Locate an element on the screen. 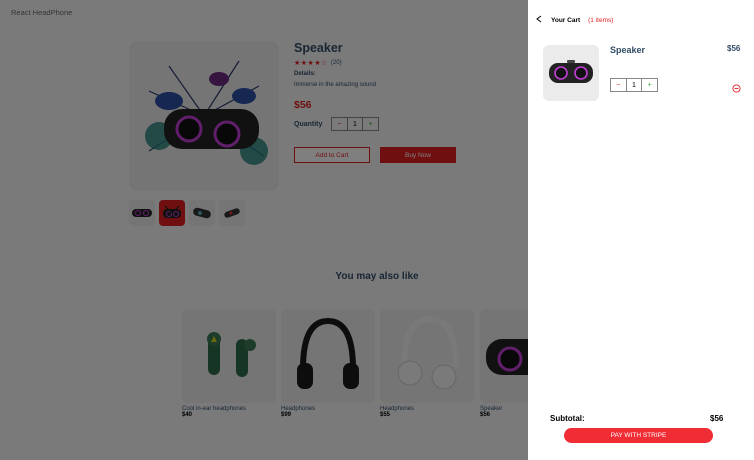 The width and height of the screenshot is (754, 460). cart-quantity-value: 1 is located at coordinates (634, 85).